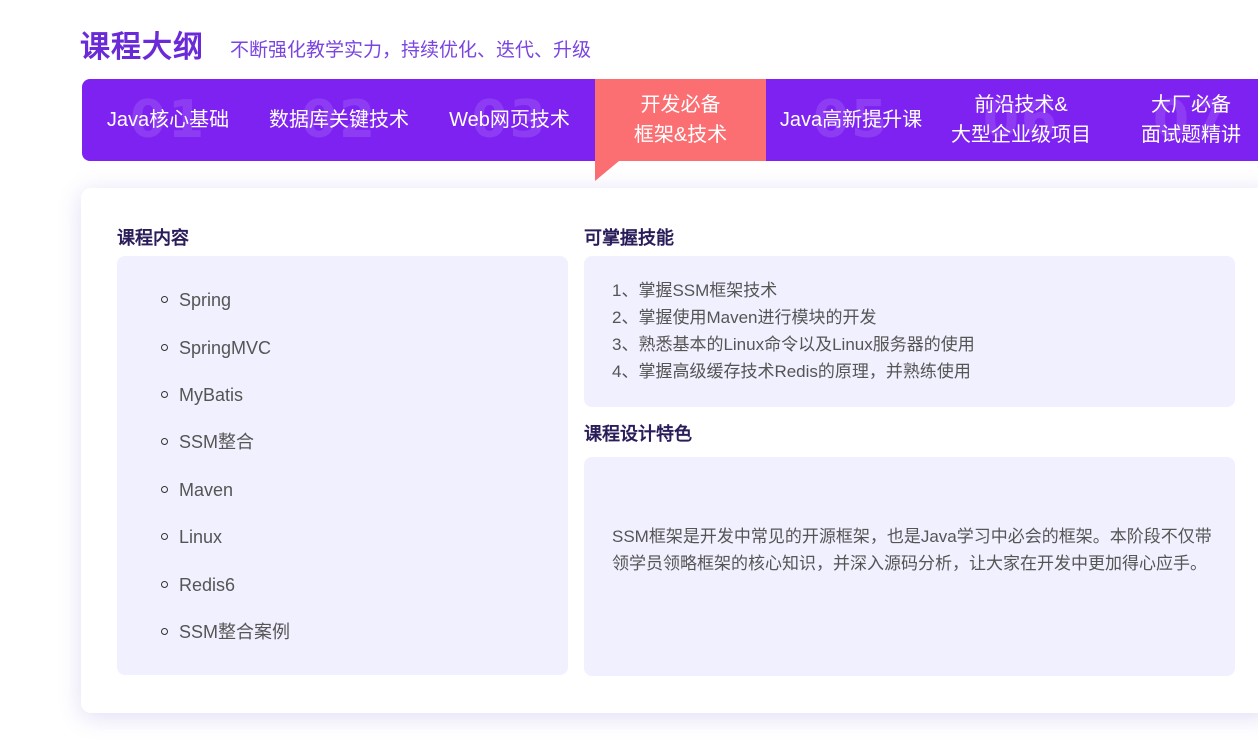  I want to click on page-title: 课程大纲, so click(142, 47).